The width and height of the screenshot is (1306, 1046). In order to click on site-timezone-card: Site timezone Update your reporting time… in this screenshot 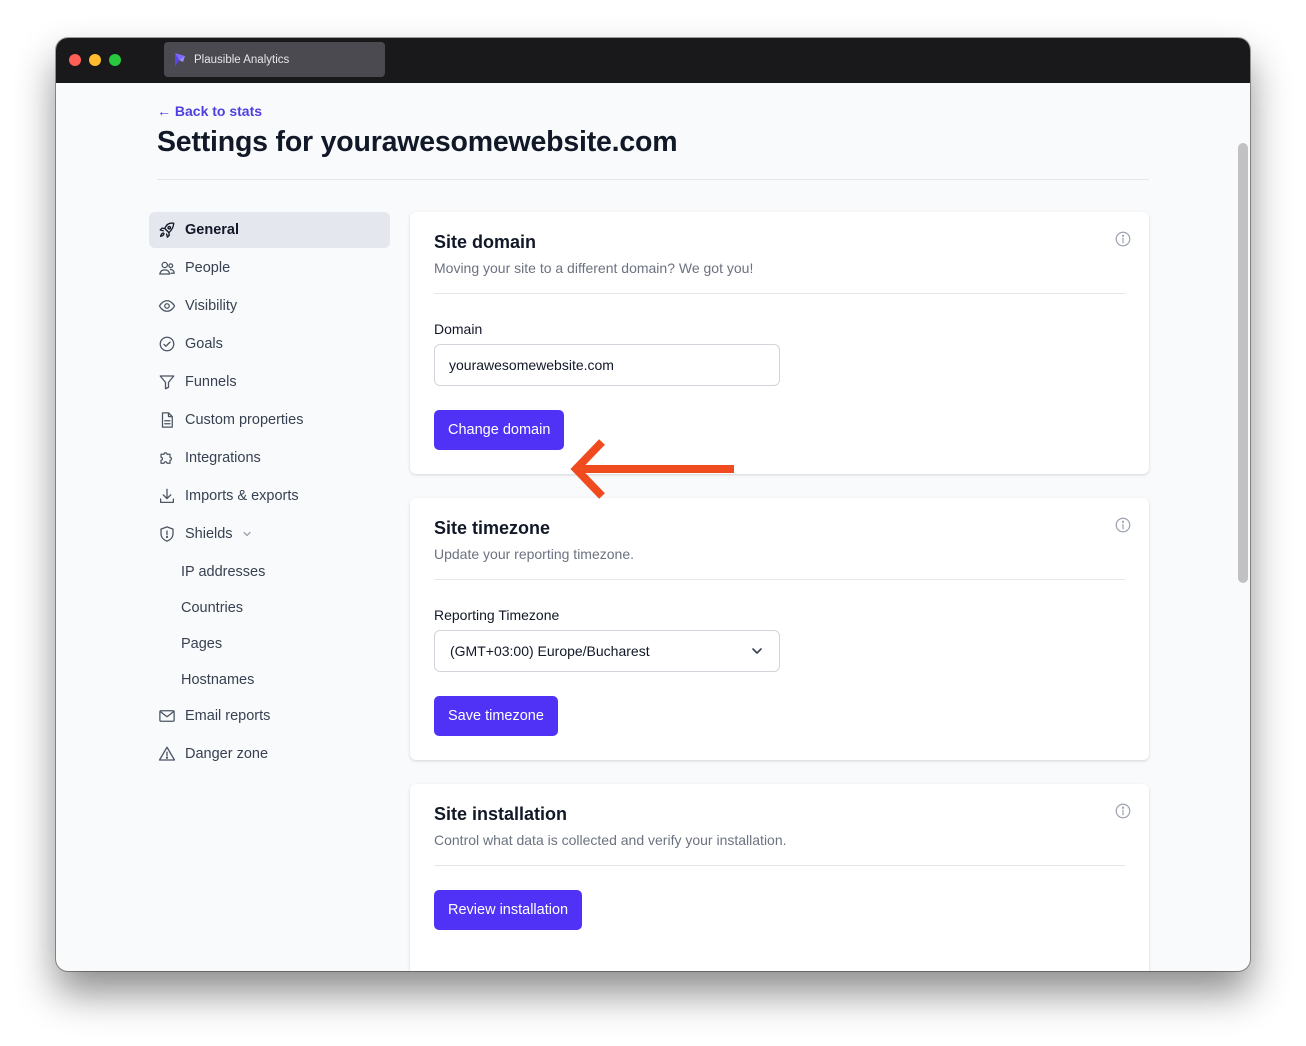, I will do `click(779, 629)`.